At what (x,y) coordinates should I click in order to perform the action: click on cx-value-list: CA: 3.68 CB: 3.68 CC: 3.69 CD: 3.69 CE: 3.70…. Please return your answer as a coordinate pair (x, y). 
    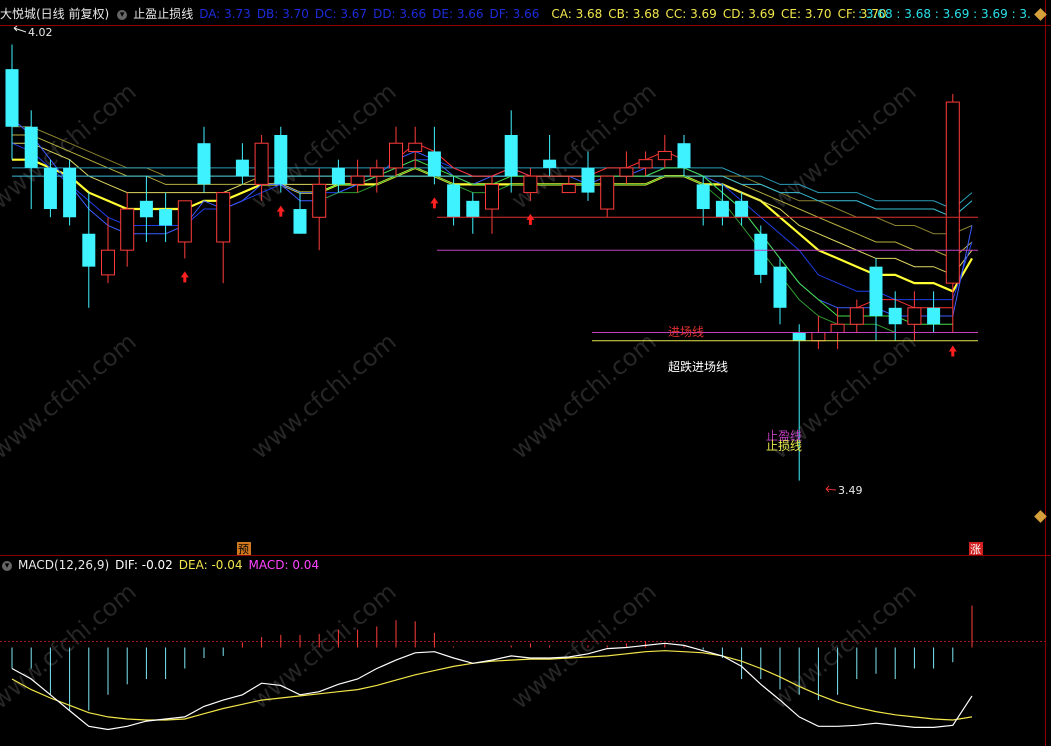
    Looking at the image, I should click on (721, 14).